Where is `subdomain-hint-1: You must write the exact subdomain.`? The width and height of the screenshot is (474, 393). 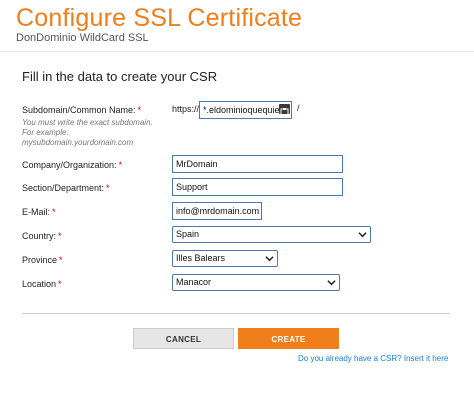 subdomain-hint-1: You must write the exact subdomain. is located at coordinates (87, 122).